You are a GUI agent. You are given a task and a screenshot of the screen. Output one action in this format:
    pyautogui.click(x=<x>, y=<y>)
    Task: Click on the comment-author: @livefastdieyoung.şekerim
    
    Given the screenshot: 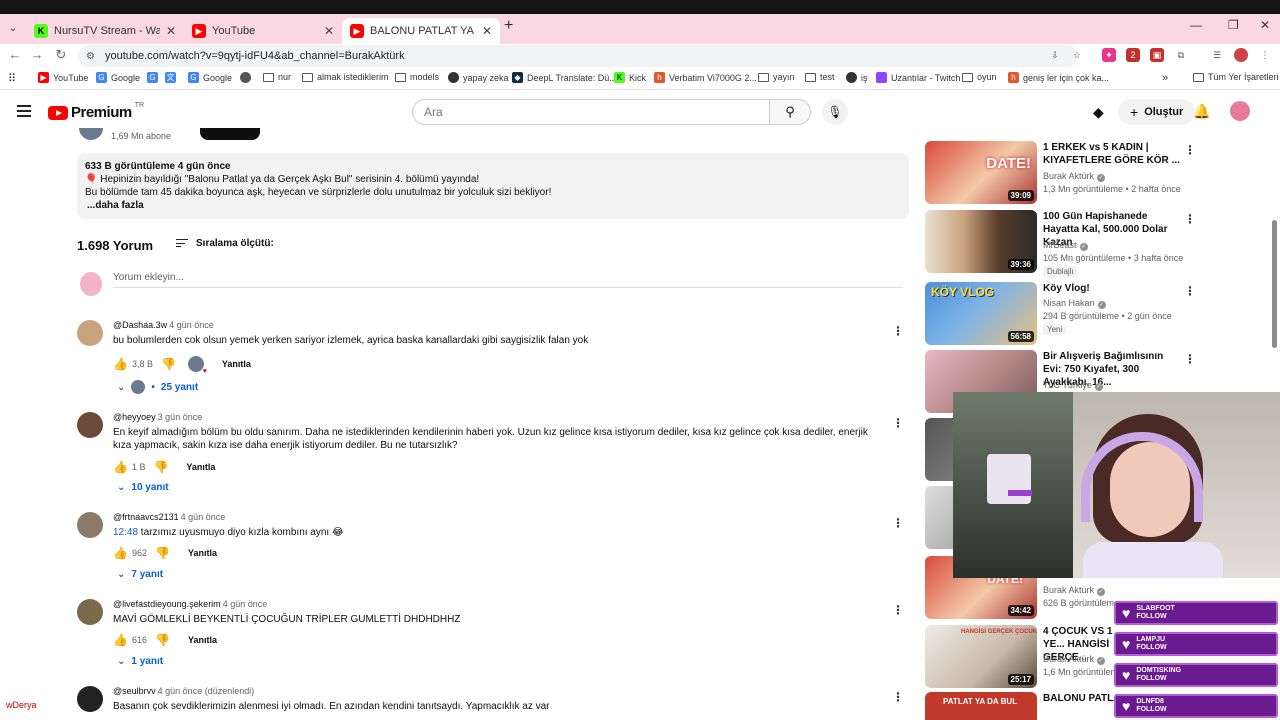 What is the action you would take?
    pyautogui.click(x=167, y=604)
    